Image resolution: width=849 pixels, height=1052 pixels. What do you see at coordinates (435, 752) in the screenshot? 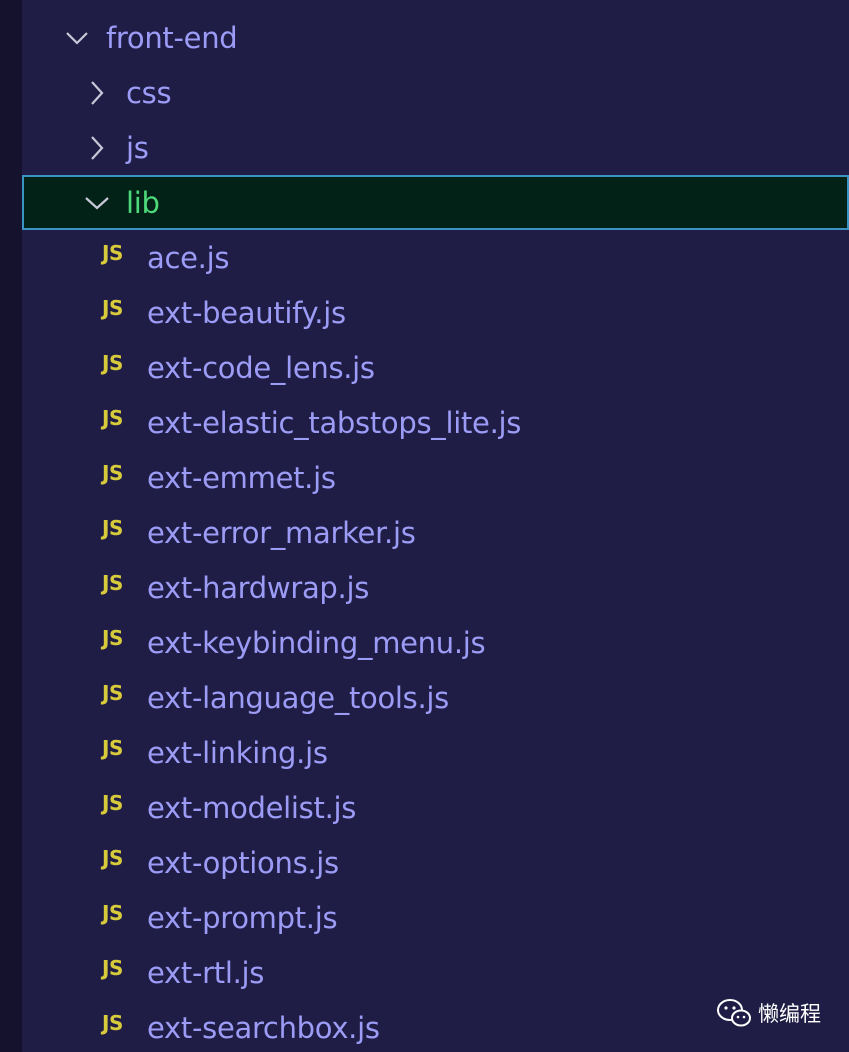
I see `file-item: JS ext-linking.js` at bounding box center [435, 752].